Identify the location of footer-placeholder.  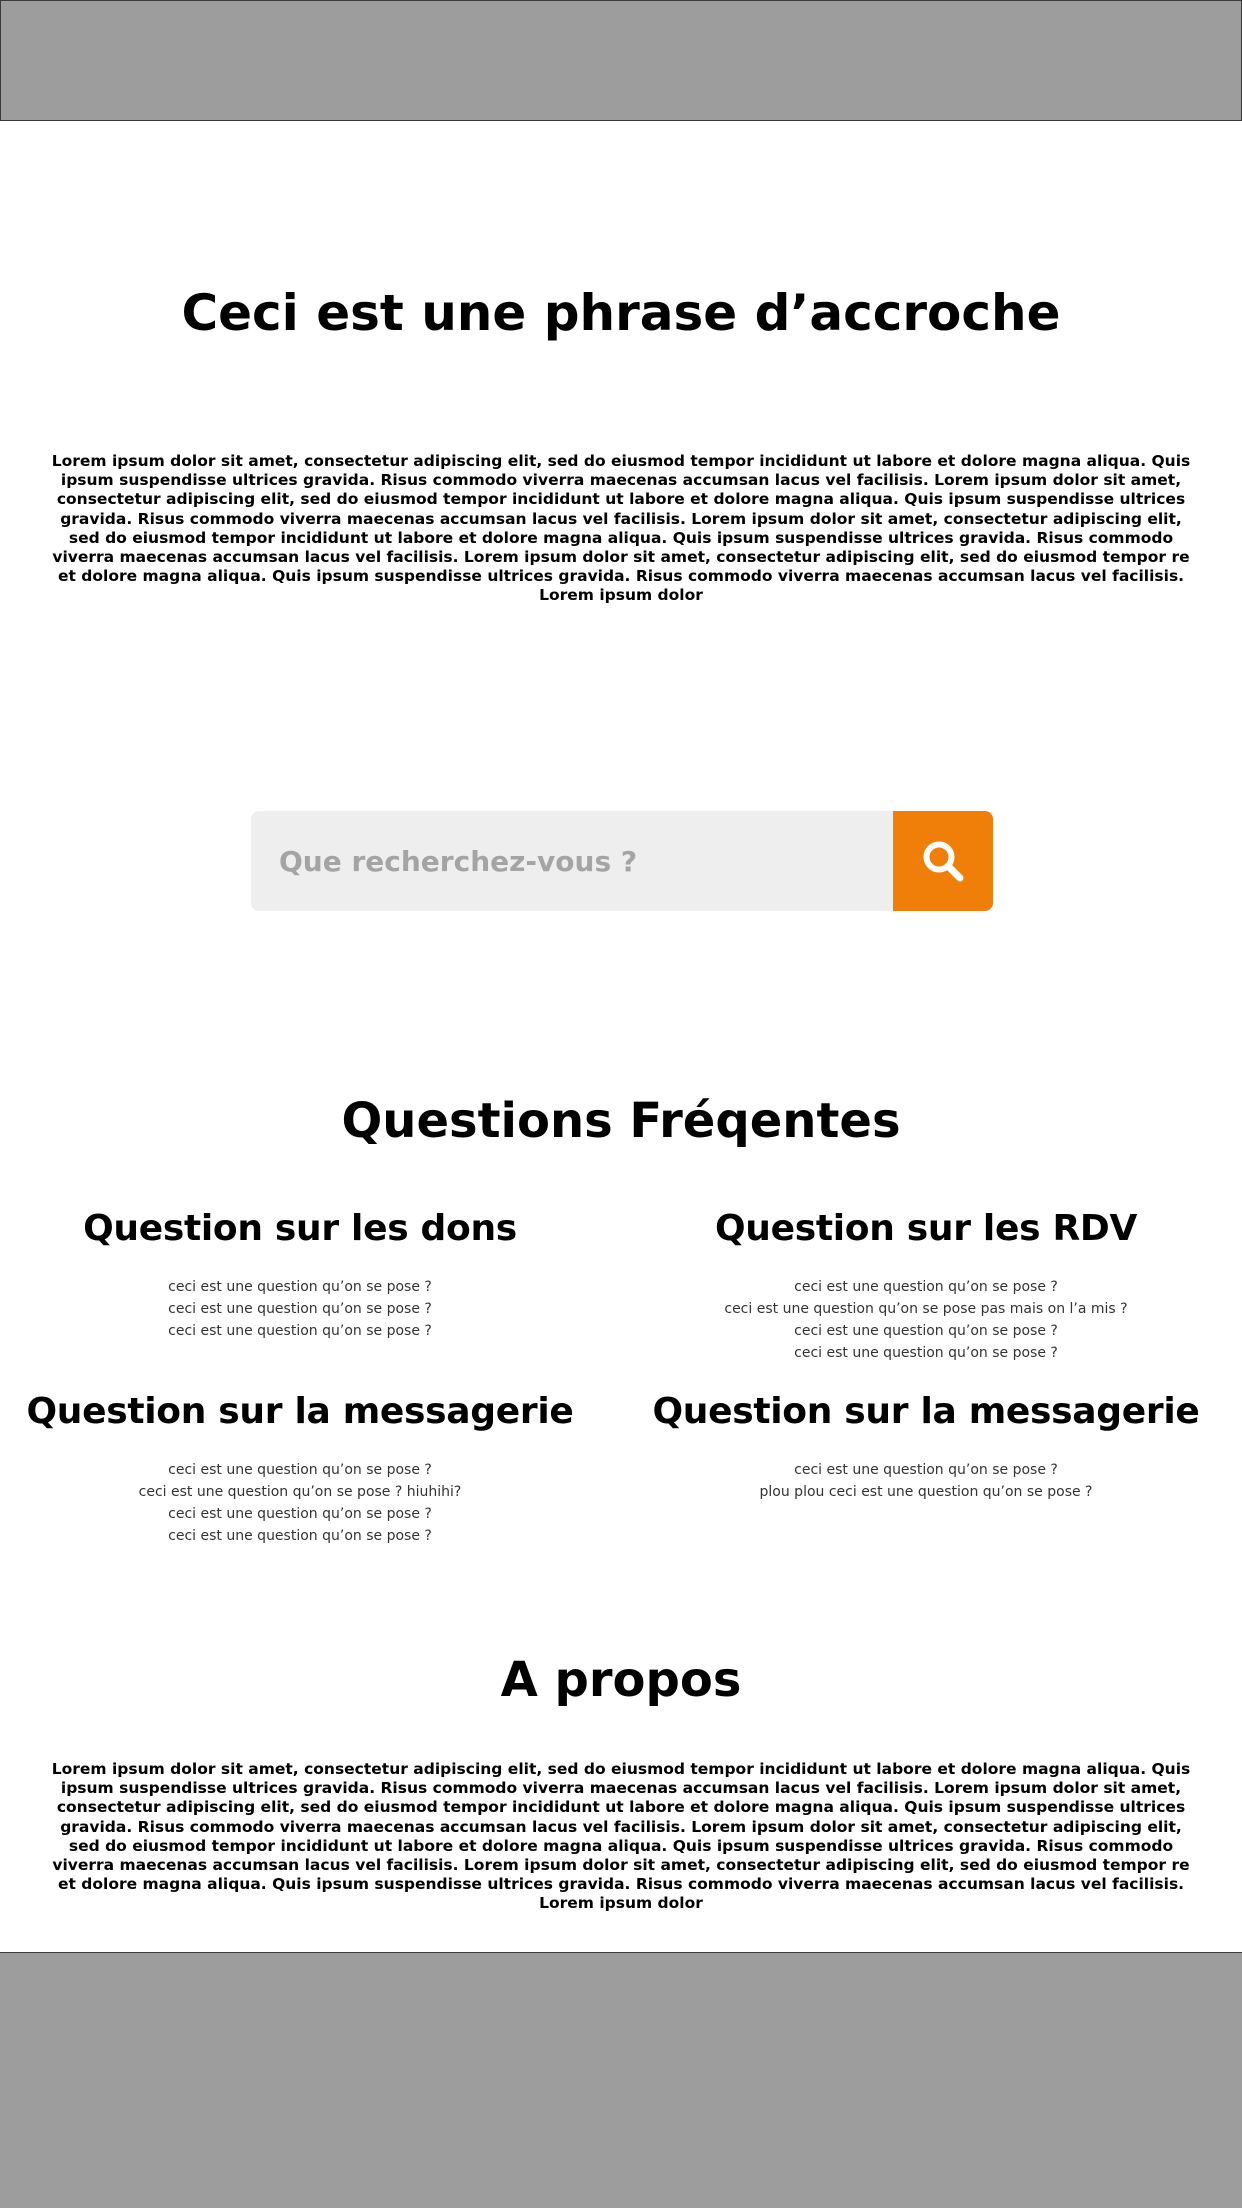
(621, 2080).